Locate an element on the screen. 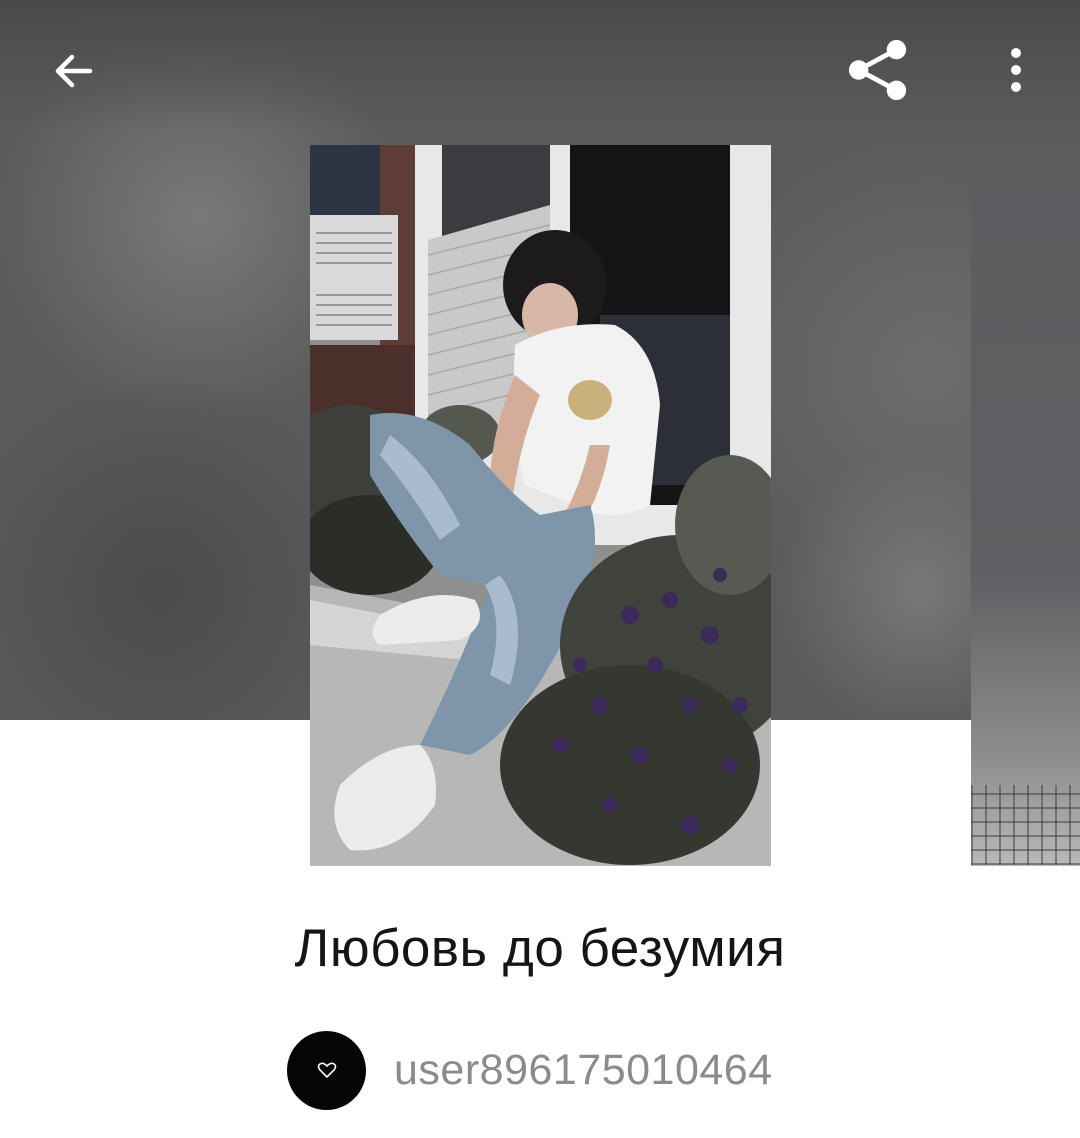  share-icon is located at coordinates (877, 70).